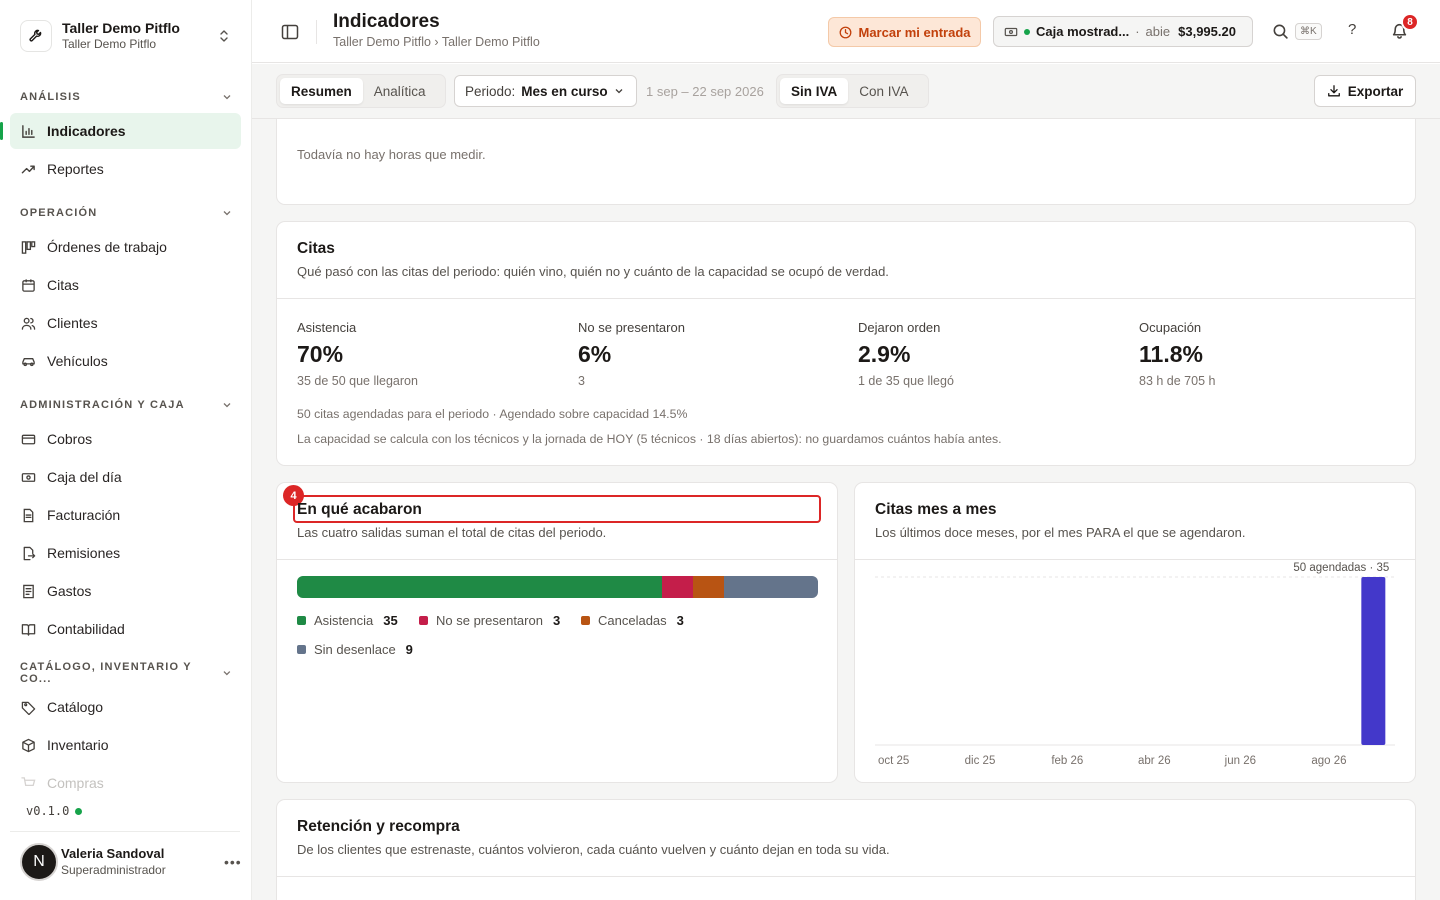 This screenshot has width=1440, height=900. What do you see at coordinates (1375, 91) in the screenshot?
I see `export-label: Exportar` at bounding box center [1375, 91].